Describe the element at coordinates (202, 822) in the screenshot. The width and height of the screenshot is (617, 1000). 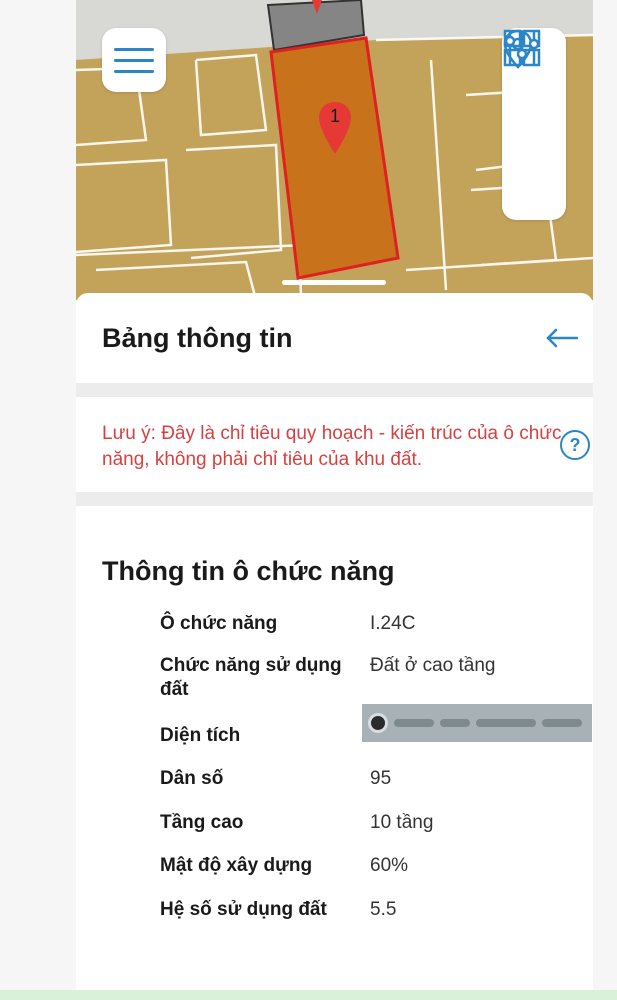
I see `info-label: Tầng cao` at that location.